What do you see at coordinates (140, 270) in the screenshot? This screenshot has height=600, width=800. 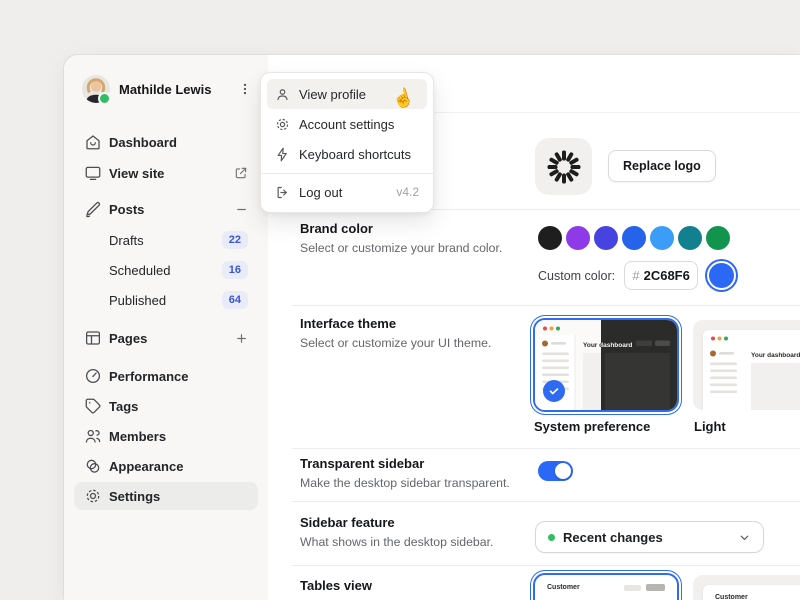 I see `sidebar-item-label: Scheduled` at bounding box center [140, 270].